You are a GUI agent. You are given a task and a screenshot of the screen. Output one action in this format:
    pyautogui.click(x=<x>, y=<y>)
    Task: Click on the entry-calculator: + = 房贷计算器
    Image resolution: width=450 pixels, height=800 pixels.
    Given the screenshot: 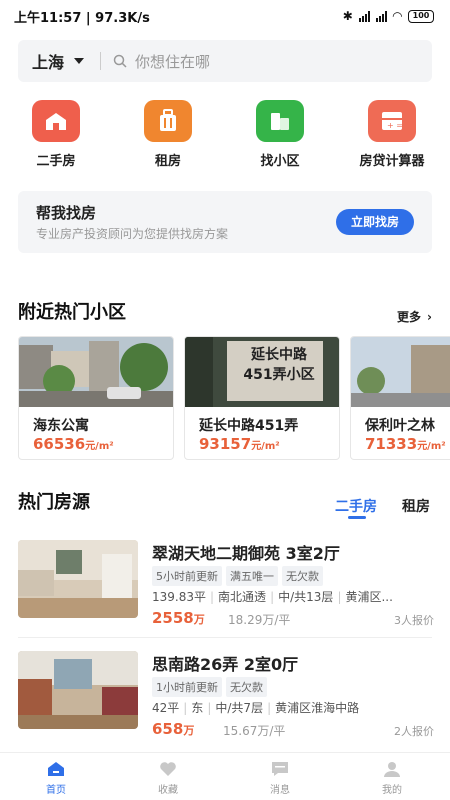 What is the action you would take?
    pyautogui.click(x=392, y=134)
    